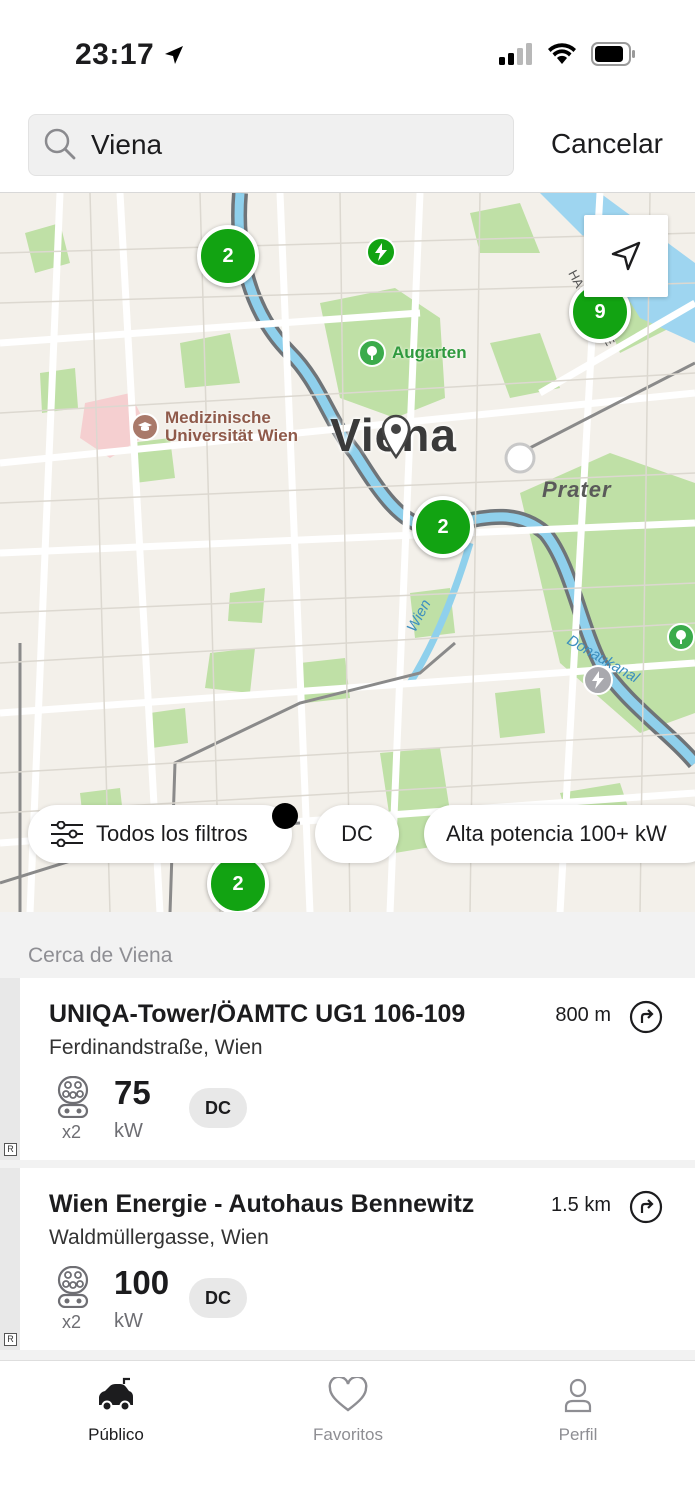 Image resolution: width=695 pixels, height=1504 pixels. I want to click on high-power-filter-chip: Alta potencia 100+ kW, so click(559, 834).